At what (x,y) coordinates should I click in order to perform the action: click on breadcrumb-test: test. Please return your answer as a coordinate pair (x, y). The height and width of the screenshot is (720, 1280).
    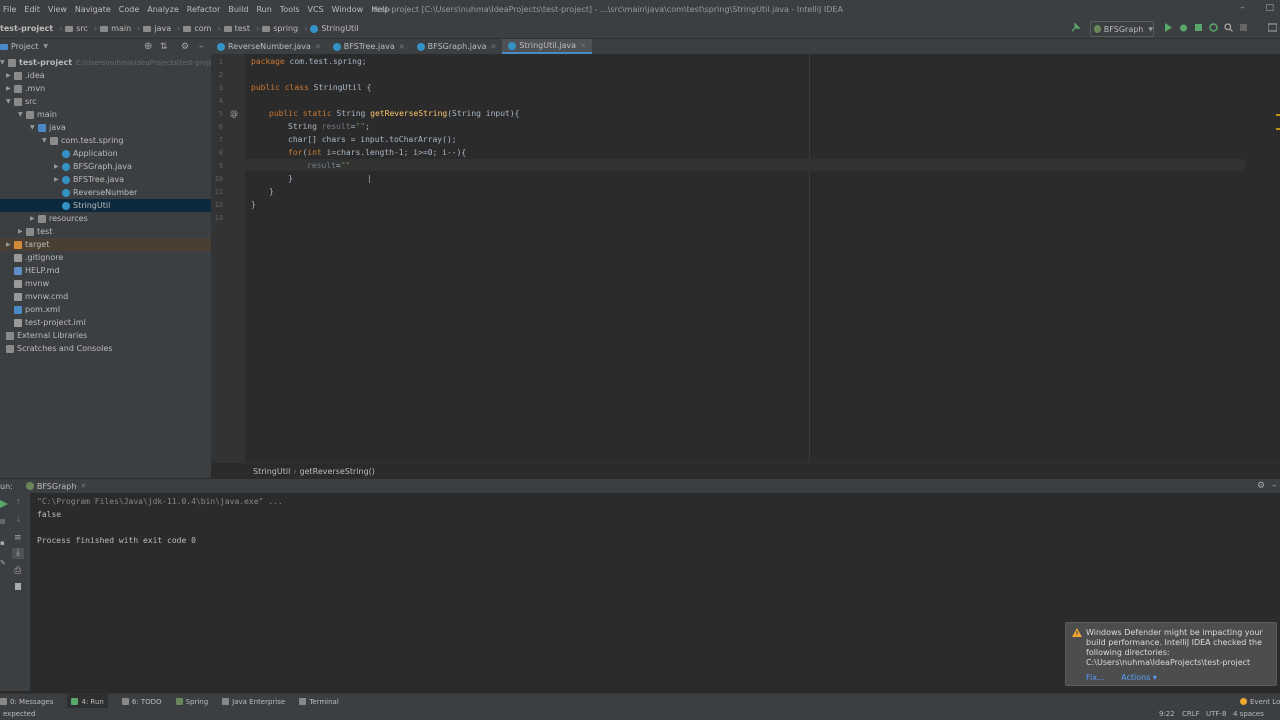
    Looking at the image, I should click on (242, 28).